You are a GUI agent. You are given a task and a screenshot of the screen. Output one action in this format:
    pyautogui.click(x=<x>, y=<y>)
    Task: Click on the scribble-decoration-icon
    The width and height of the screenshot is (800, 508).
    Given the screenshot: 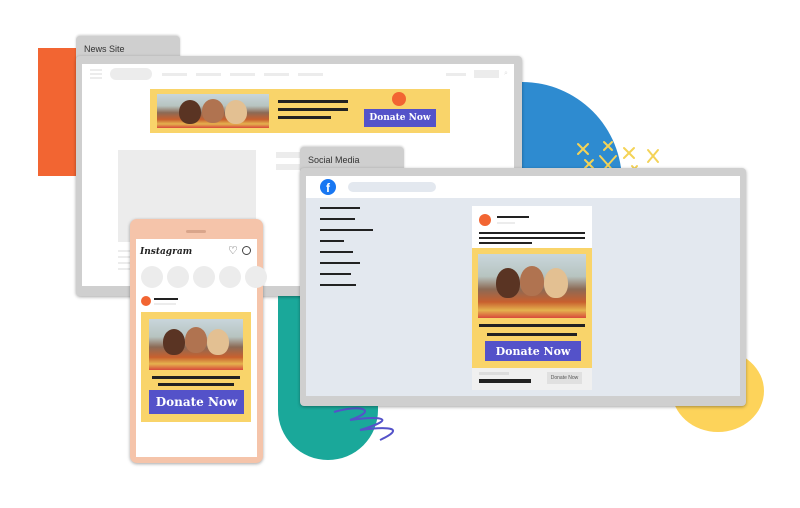 What is the action you would take?
    pyautogui.click(x=364, y=424)
    